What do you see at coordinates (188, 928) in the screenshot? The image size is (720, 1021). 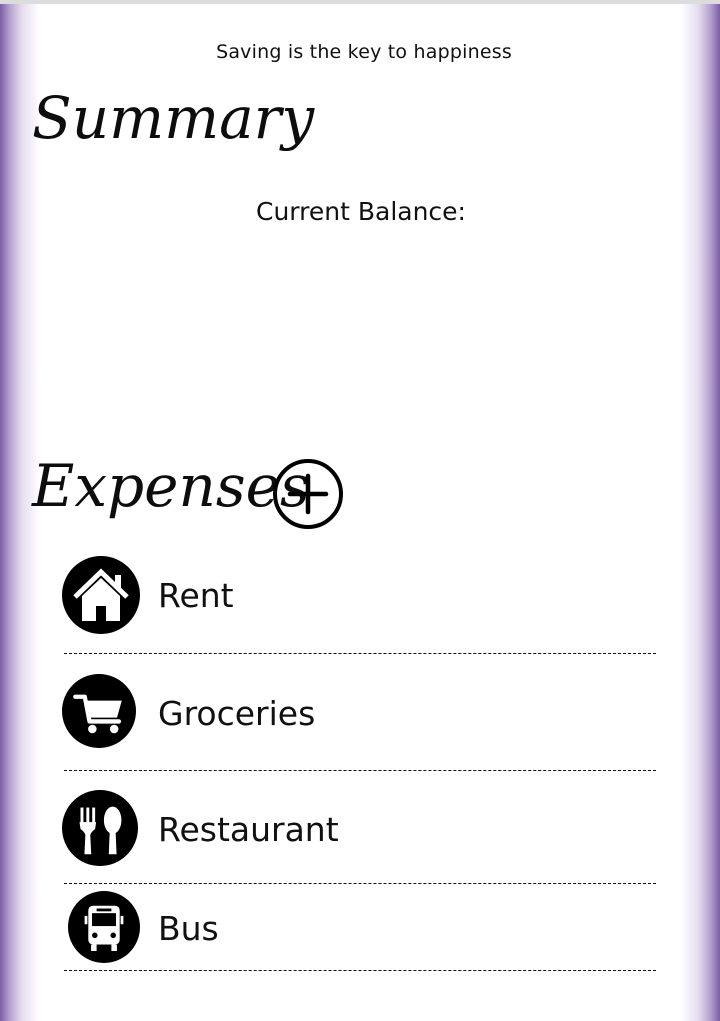 I see `expense-item-label: Bus` at bounding box center [188, 928].